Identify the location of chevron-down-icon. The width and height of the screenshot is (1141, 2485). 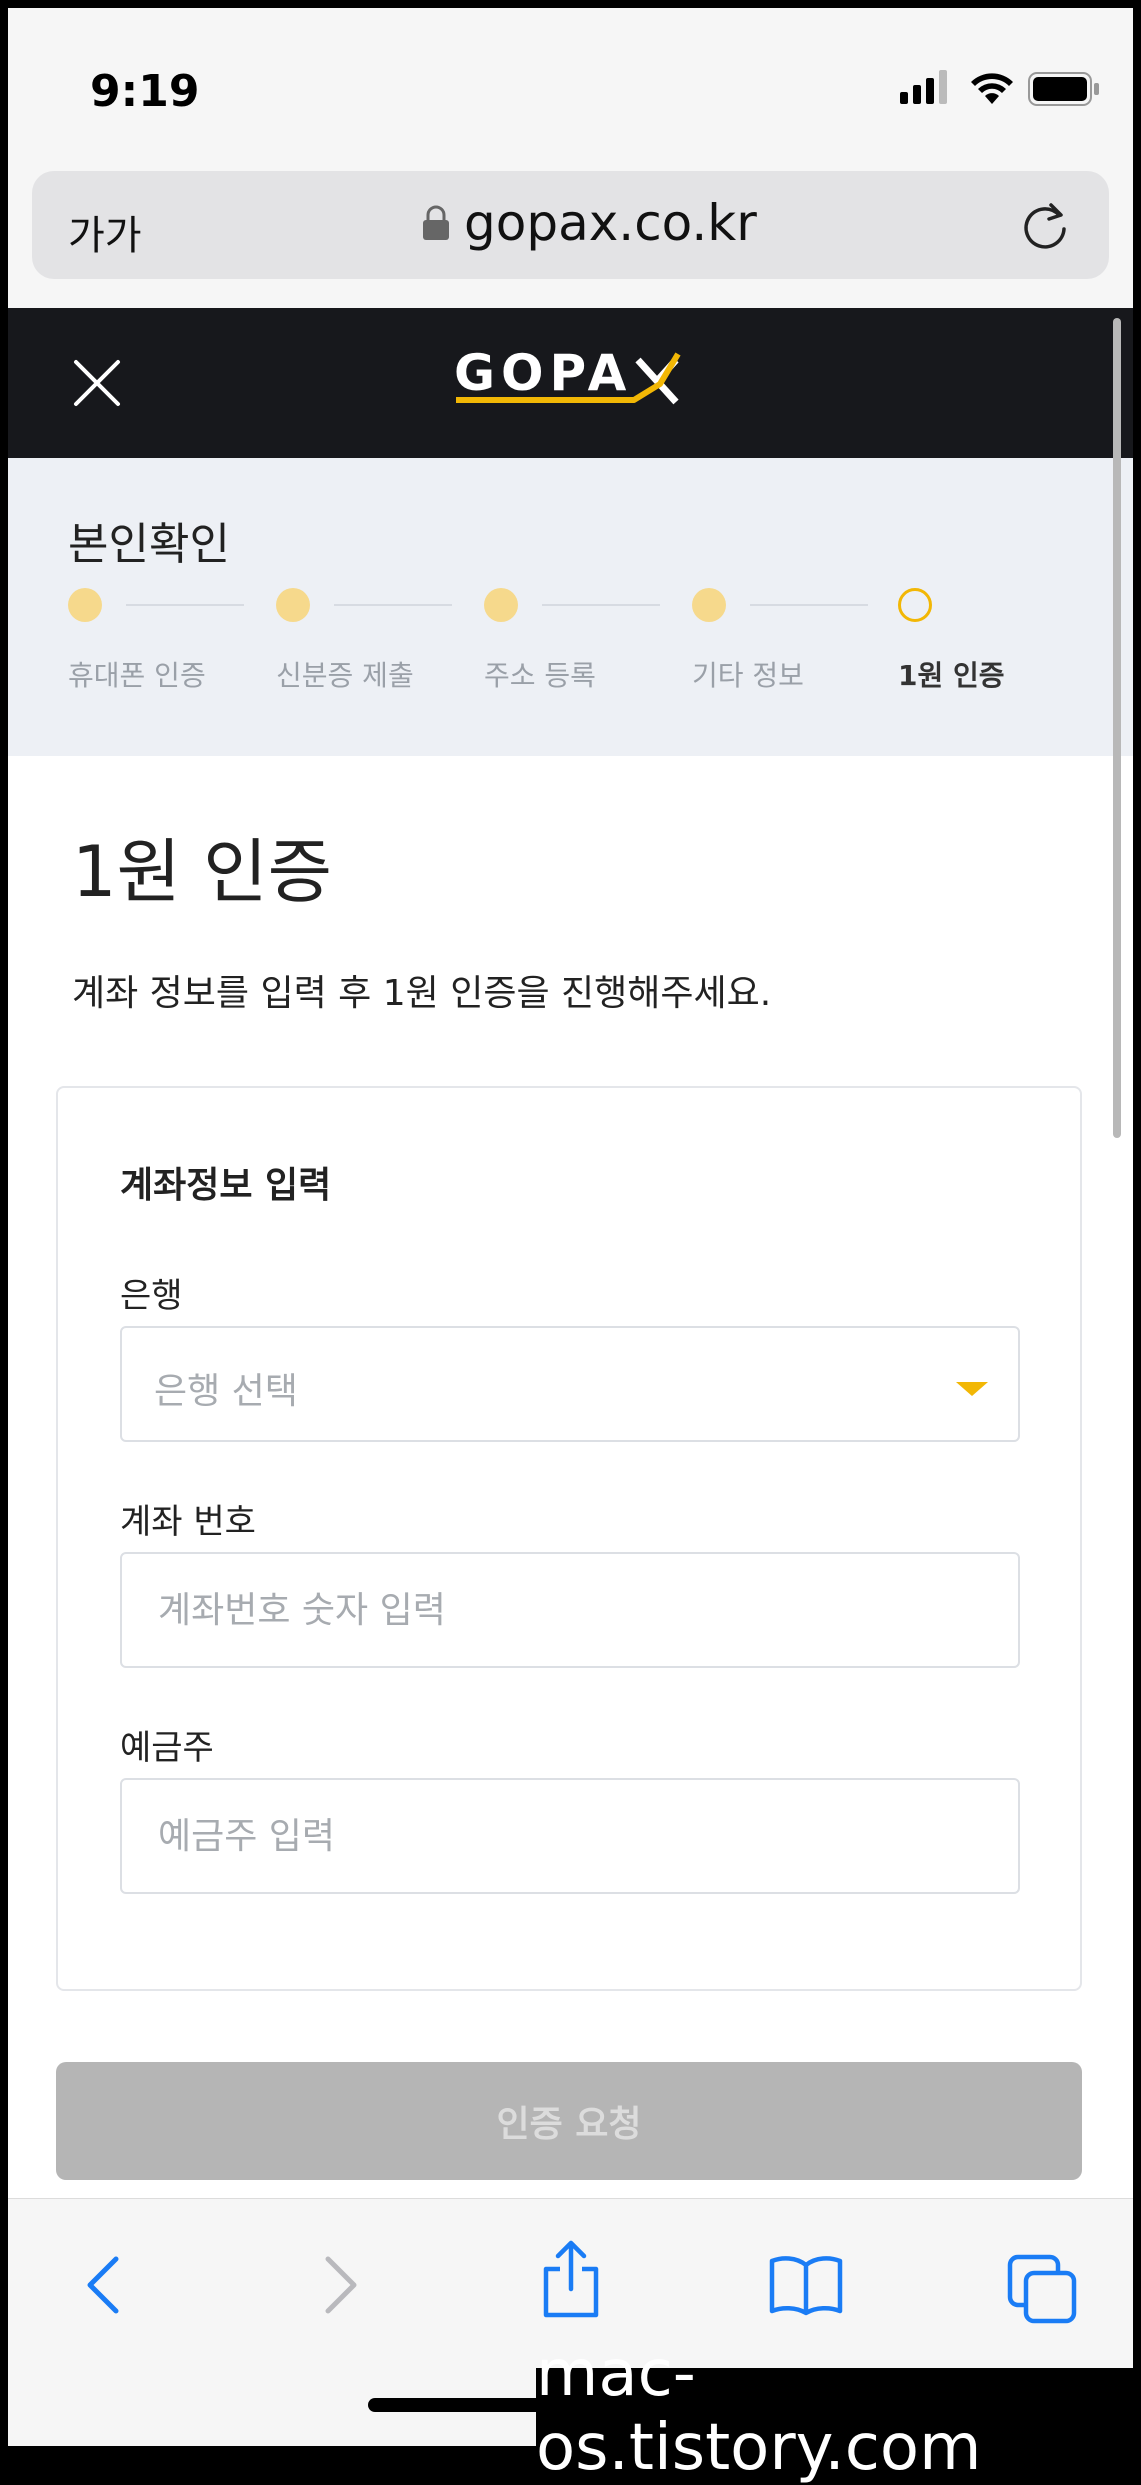
(972, 1389).